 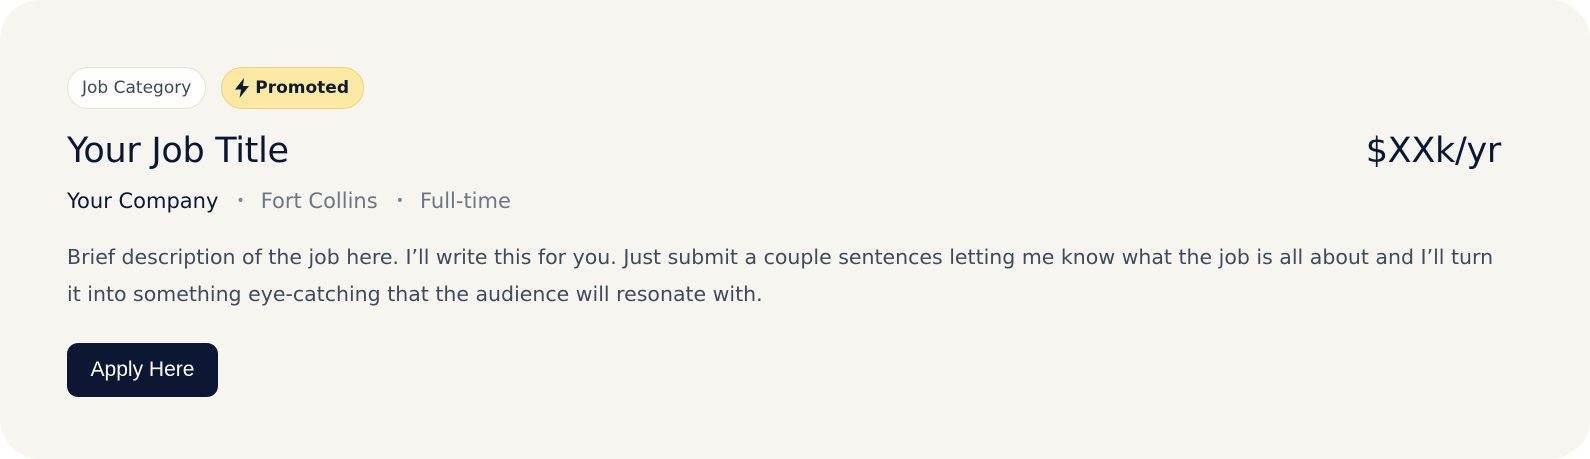 What do you see at coordinates (319, 201) in the screenshot?
I see `job-location: Fort Collins` at bounding box center [319, 201].